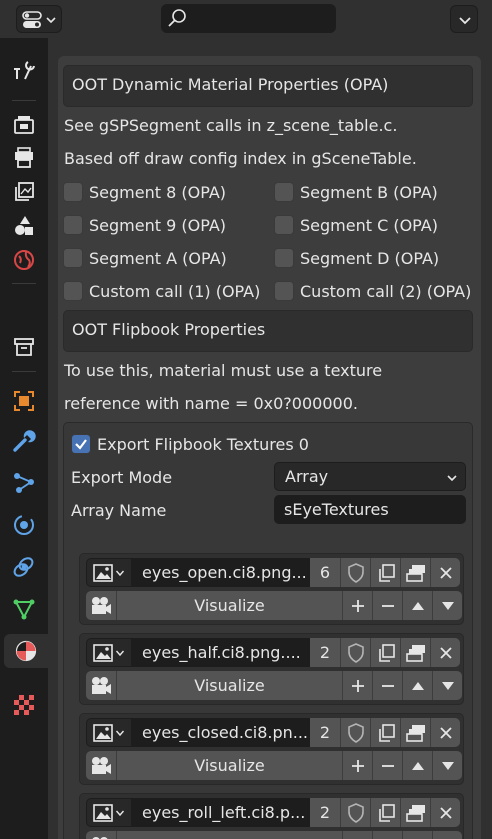 Image resolution: width=492 pixels, height=839 pixels. I want to click on folder-icon, so click(415, 653).